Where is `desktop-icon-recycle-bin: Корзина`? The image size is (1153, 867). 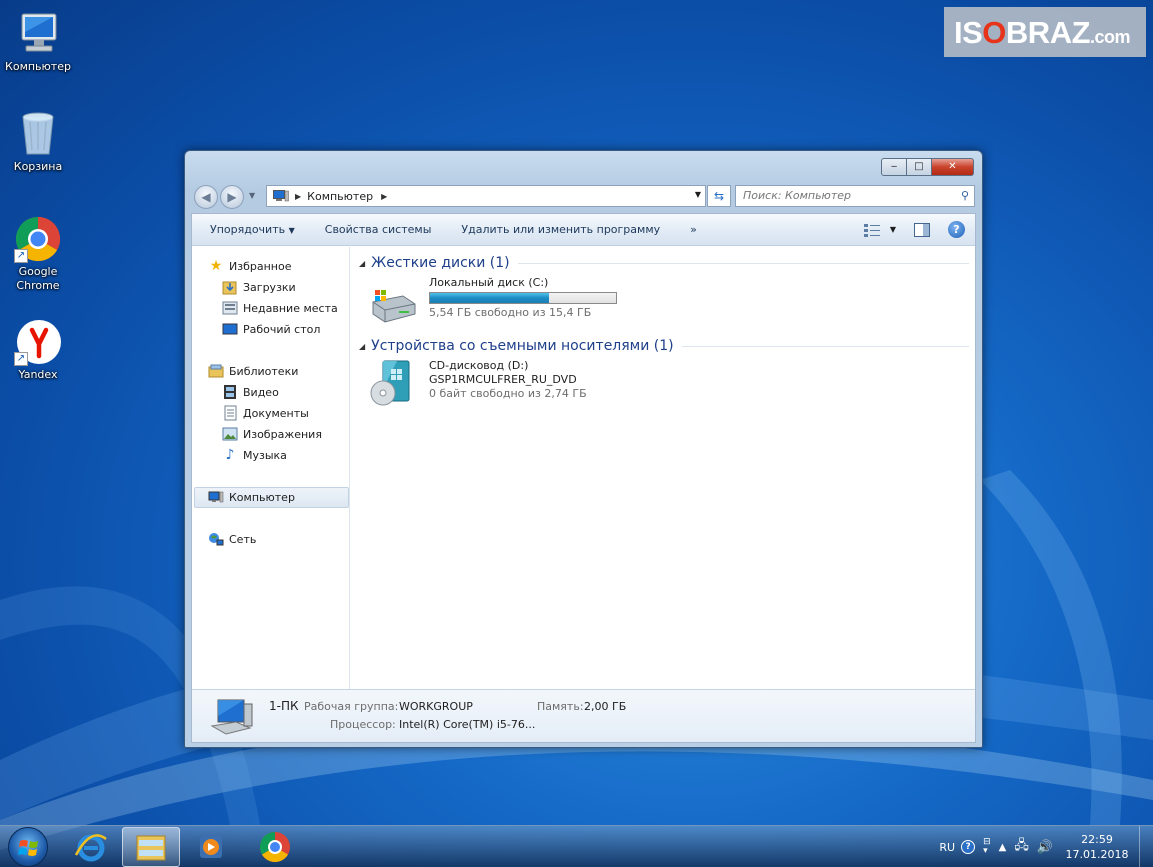 desktop-icon-recycle-bin: Корзина is located at coordinates (38, 142).